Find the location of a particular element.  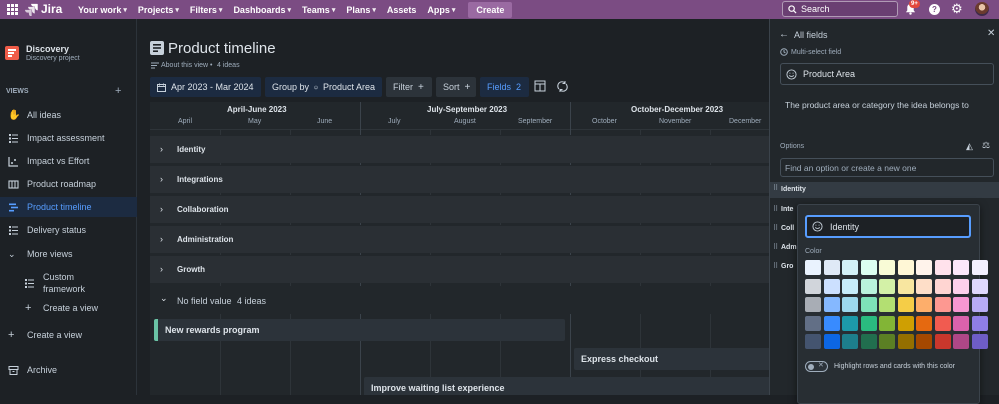

sidebar-item-all-ideas: ✋ All ideas is located at coordinates (68, 115).